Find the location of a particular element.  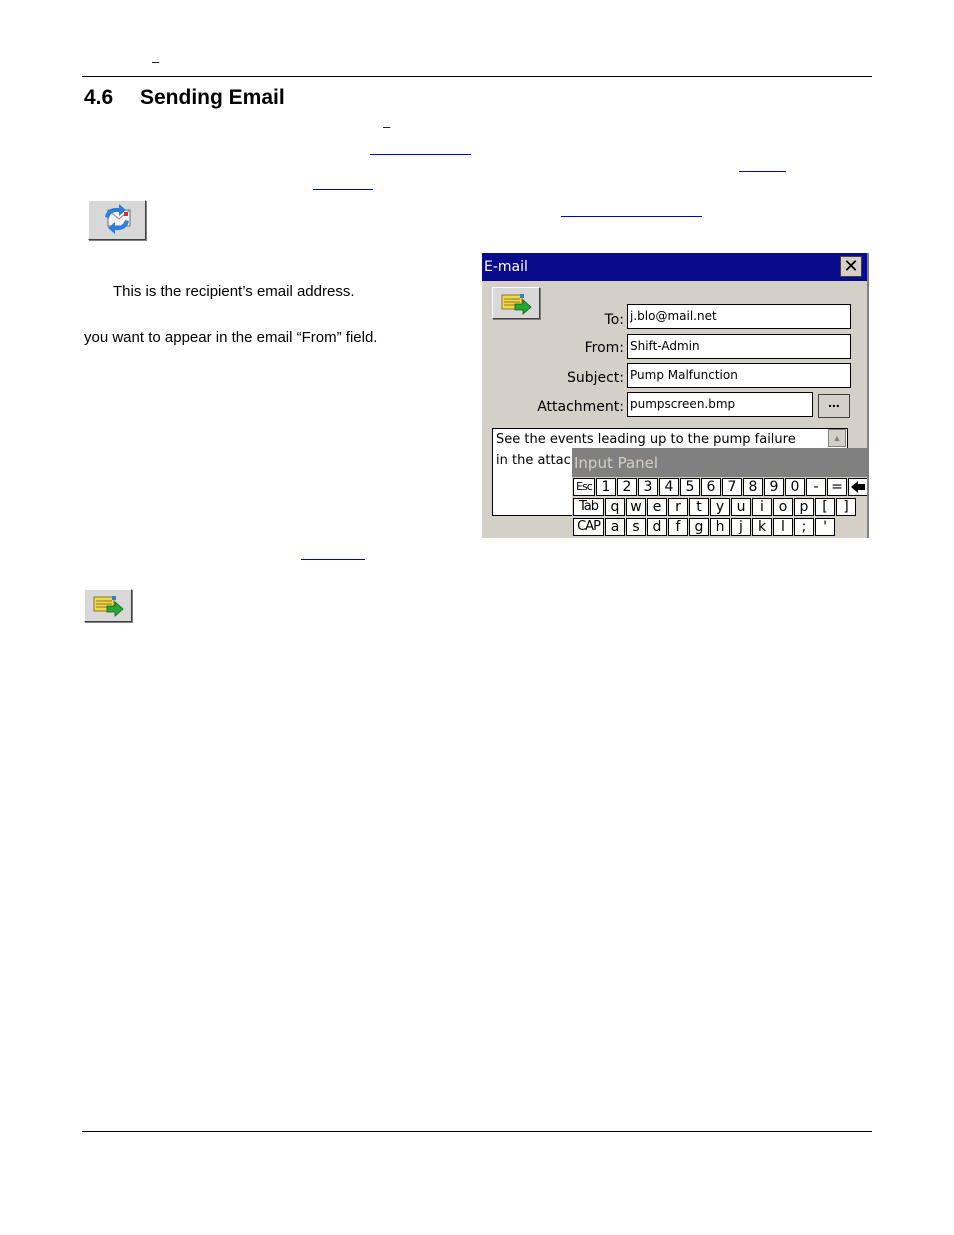

keyboard-row-1: Esc 1 2 3 4 5 6 7 8 9 0 - = is located at coordinates (720, 487).